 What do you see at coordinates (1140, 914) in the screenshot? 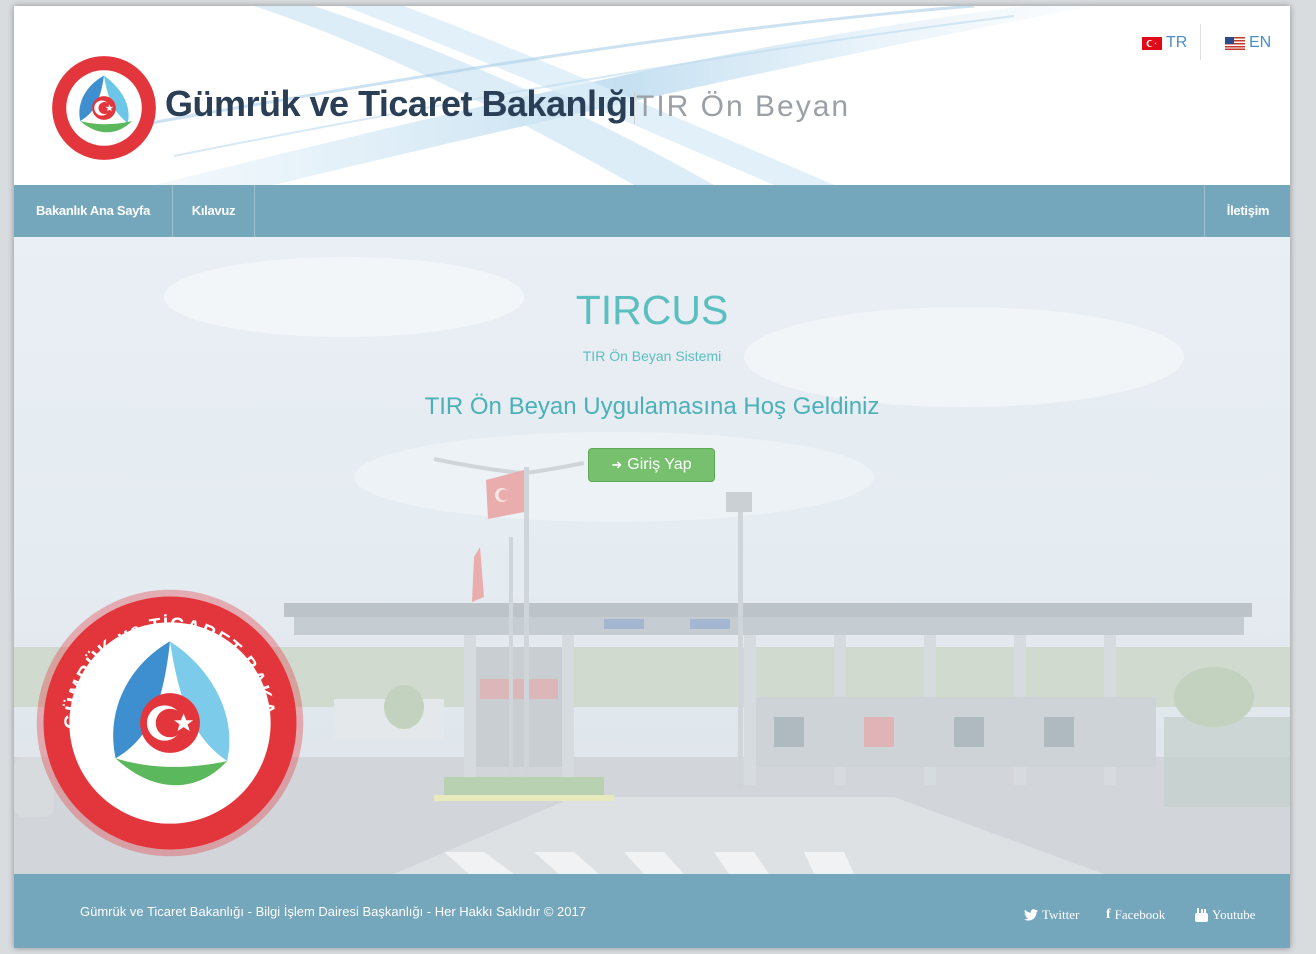
I see `facebook-label: Facebook` at bounding box center [1140, 914].